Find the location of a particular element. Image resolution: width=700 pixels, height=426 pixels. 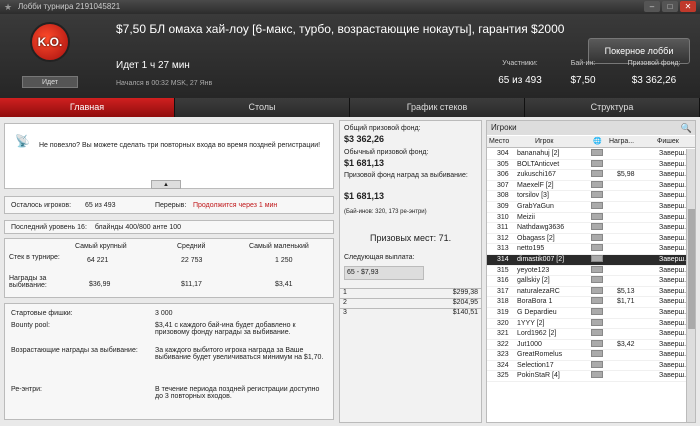

header-smallest: Самый маленький is located at coordinates (279, 246).